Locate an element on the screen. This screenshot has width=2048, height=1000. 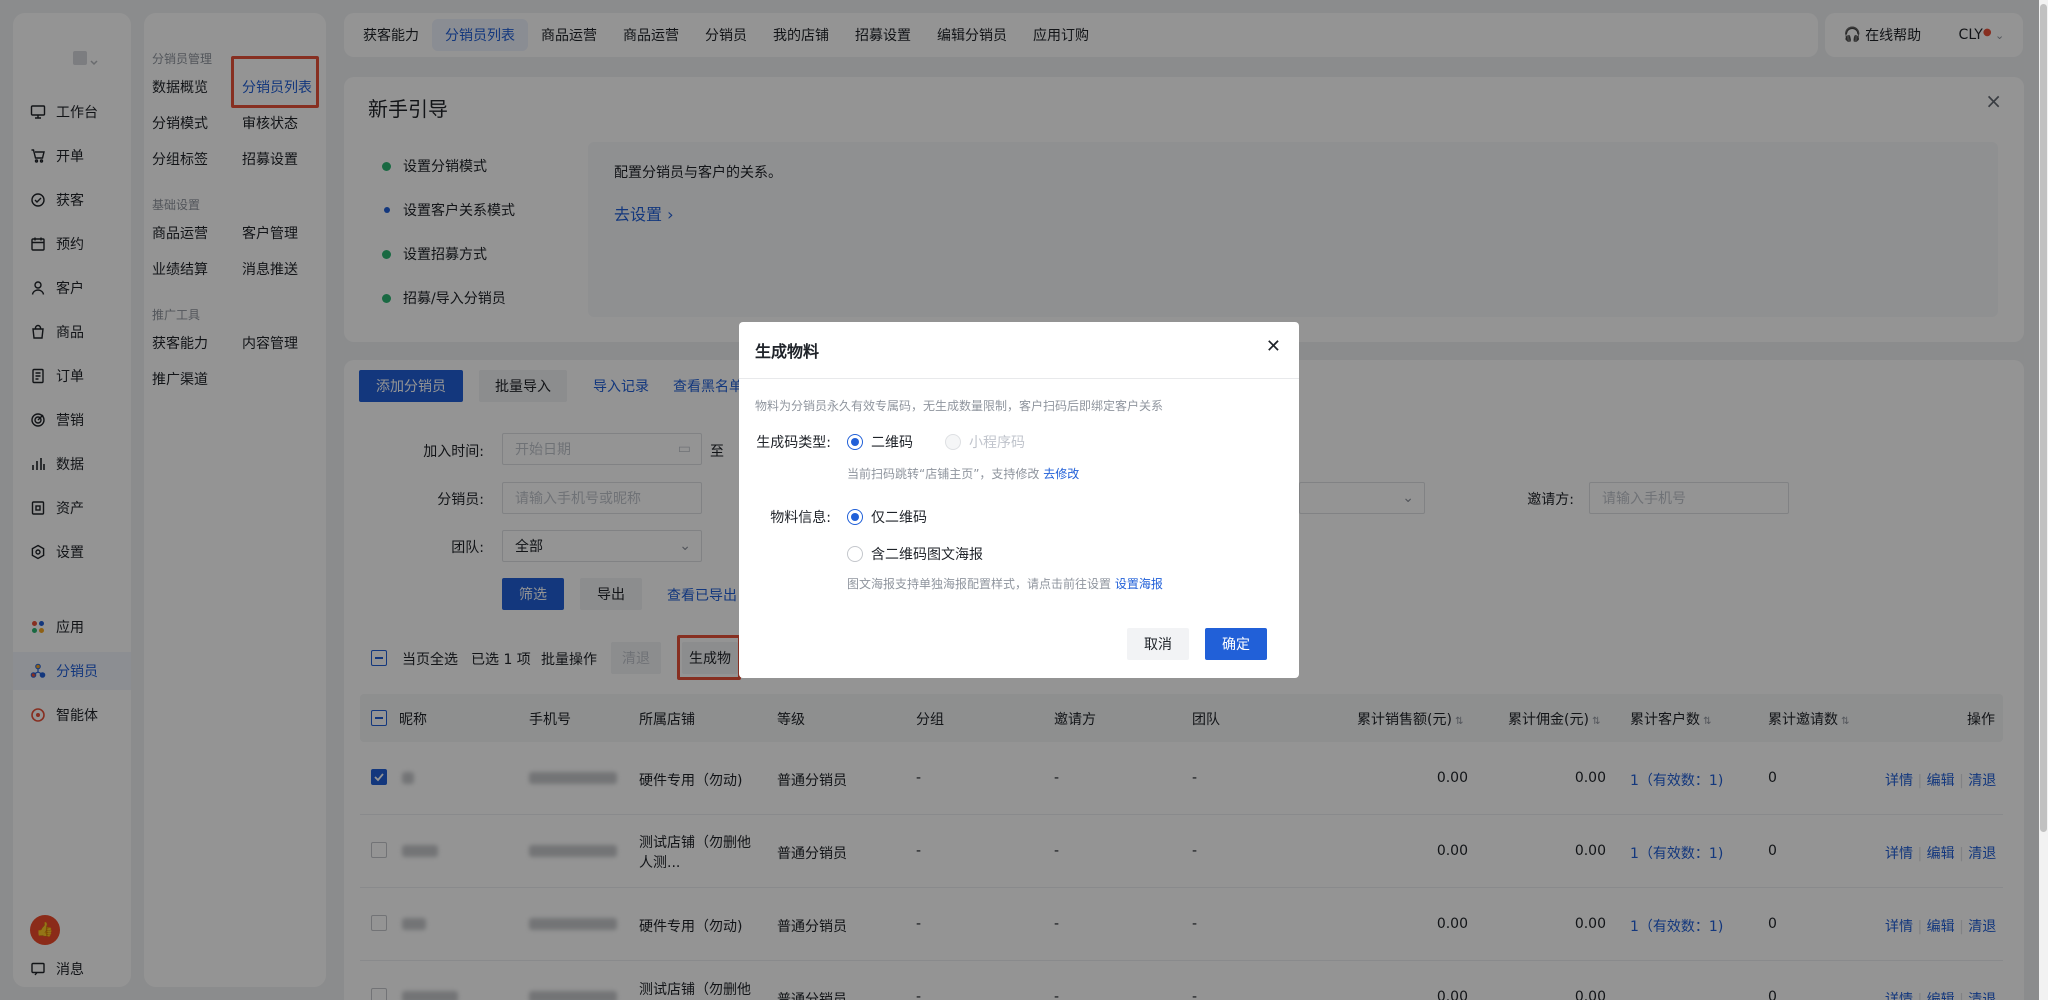
radio-label: 仅二维码 is located at coordinates (899, 518).